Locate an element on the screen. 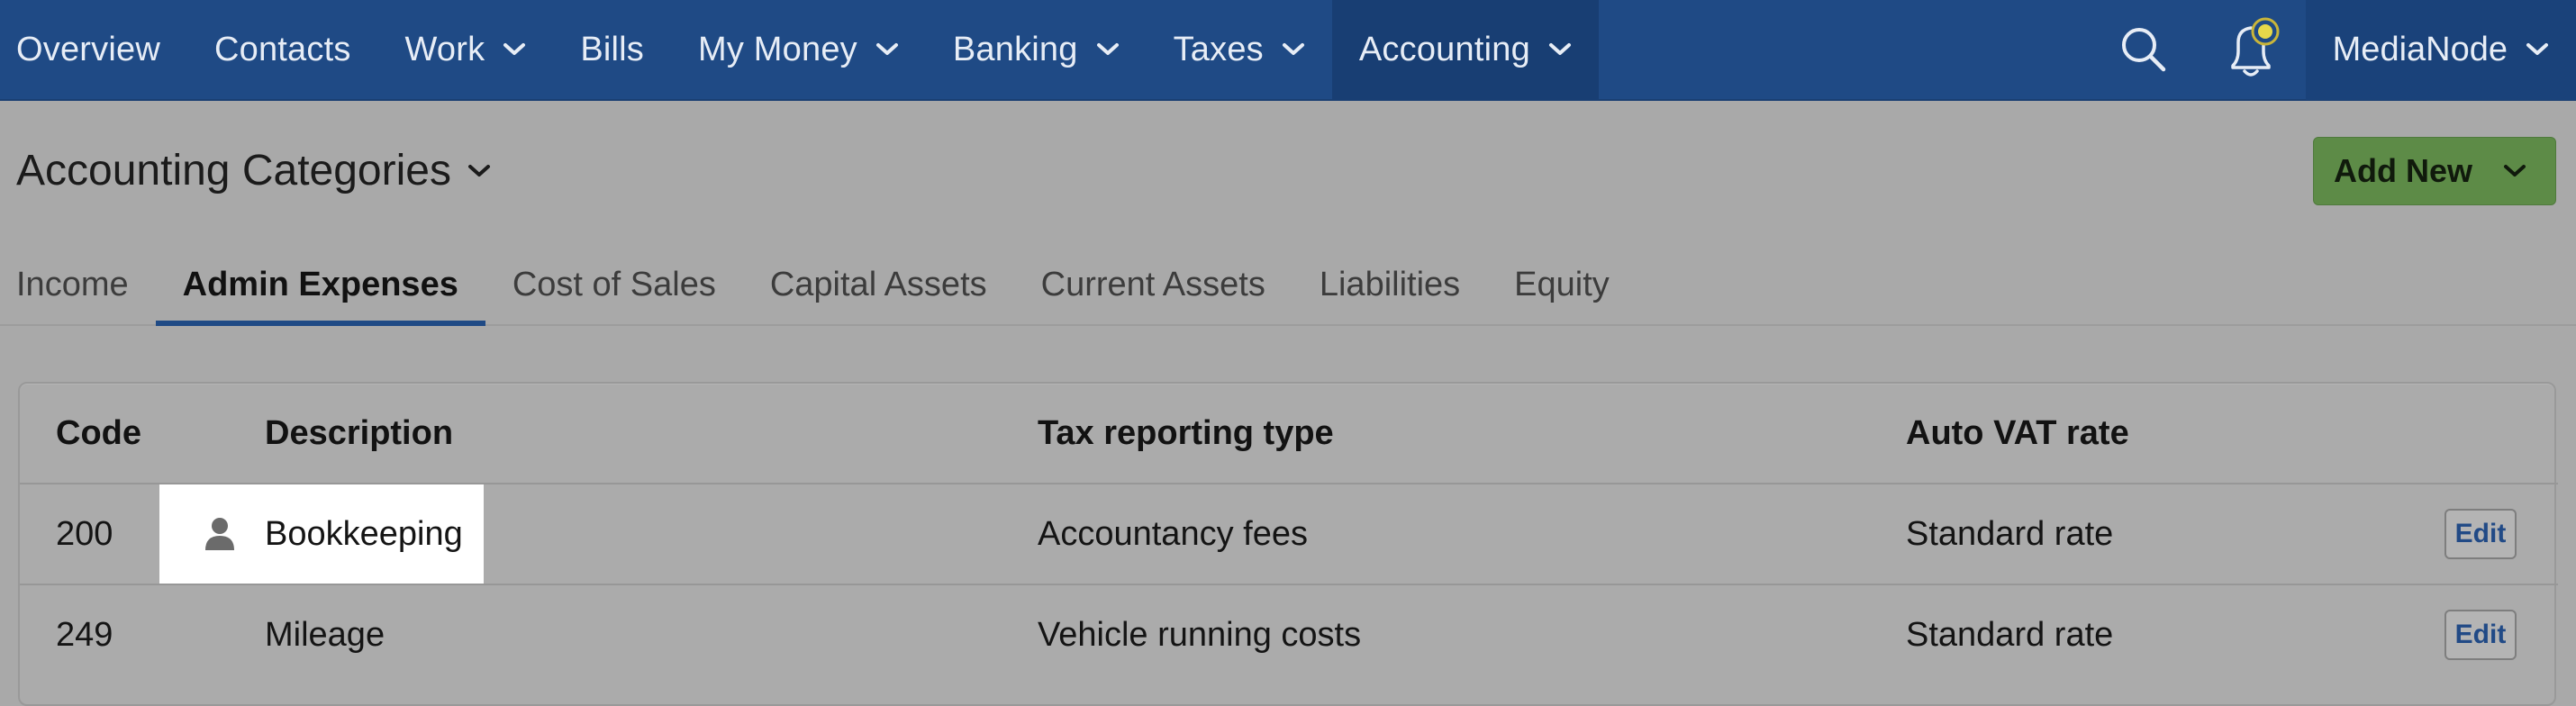 The image size is (2576, 706). tab-cost-of-sales: Cost of Sales is located at coordinates (614, 284).